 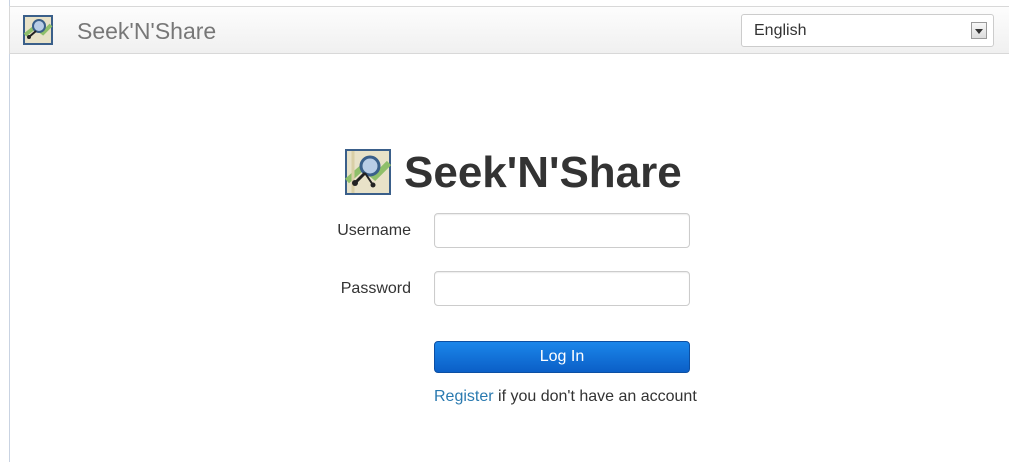 I want to click on username-input, so click(x=562, y=230).